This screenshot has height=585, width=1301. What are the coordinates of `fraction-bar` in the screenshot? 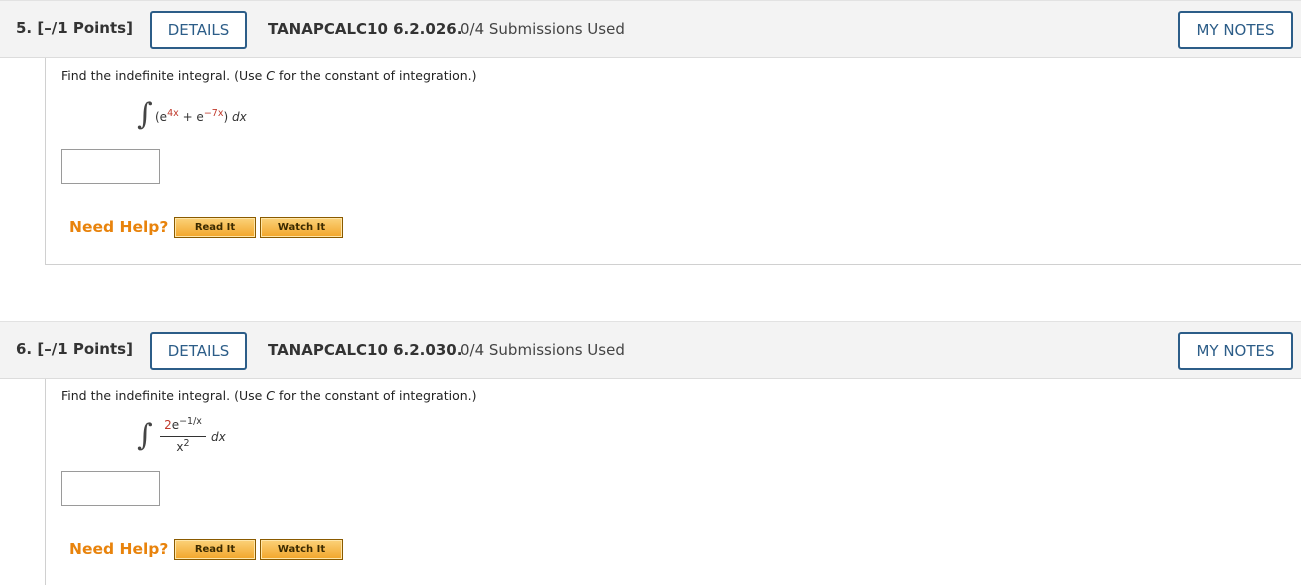 It's located at (183, 436).